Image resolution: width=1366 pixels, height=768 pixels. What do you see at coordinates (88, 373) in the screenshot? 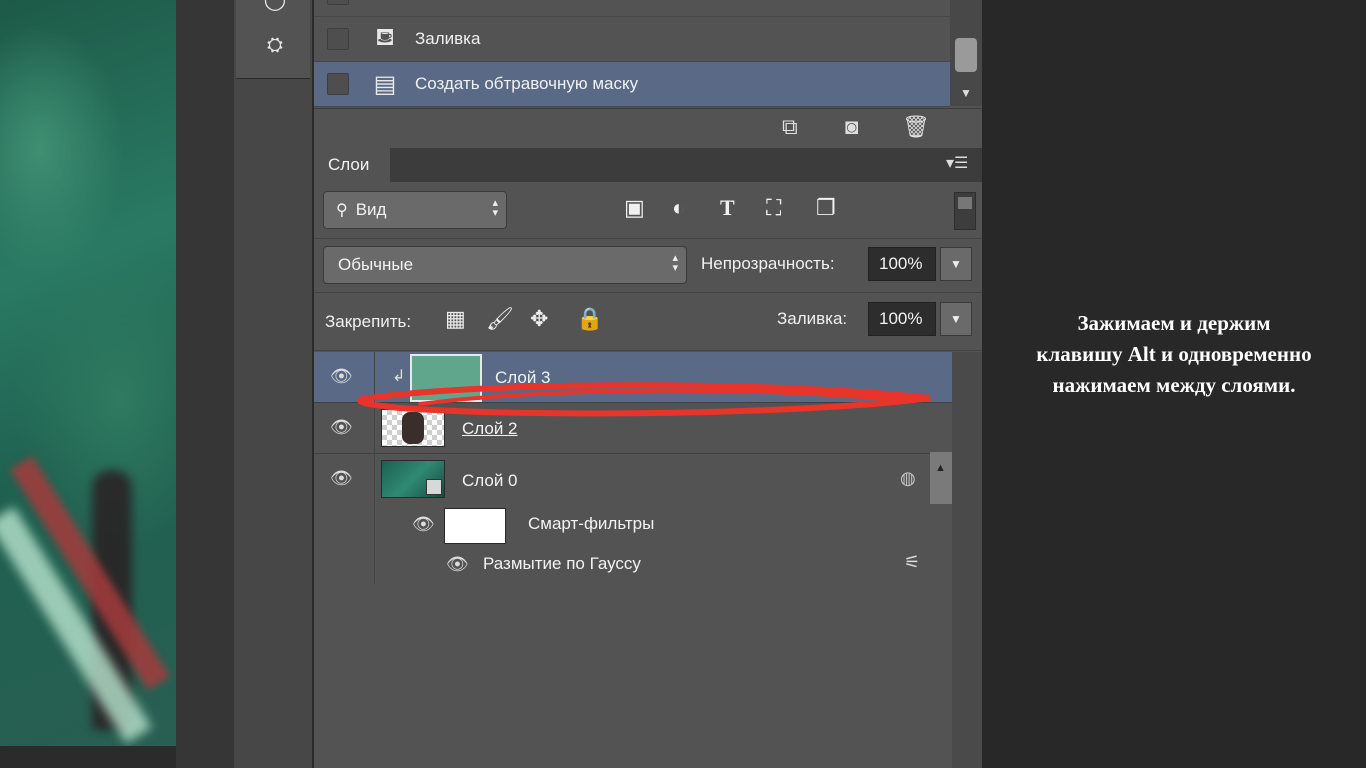
I see `image-canvas` at bounding box center [88, 373].